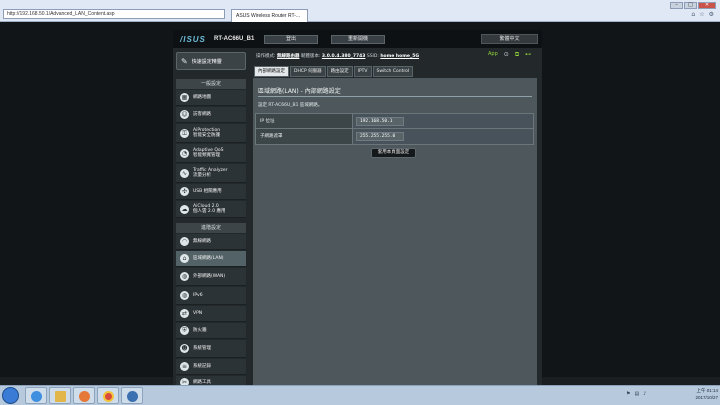  I want to click on media-icon, so click(84, 396).